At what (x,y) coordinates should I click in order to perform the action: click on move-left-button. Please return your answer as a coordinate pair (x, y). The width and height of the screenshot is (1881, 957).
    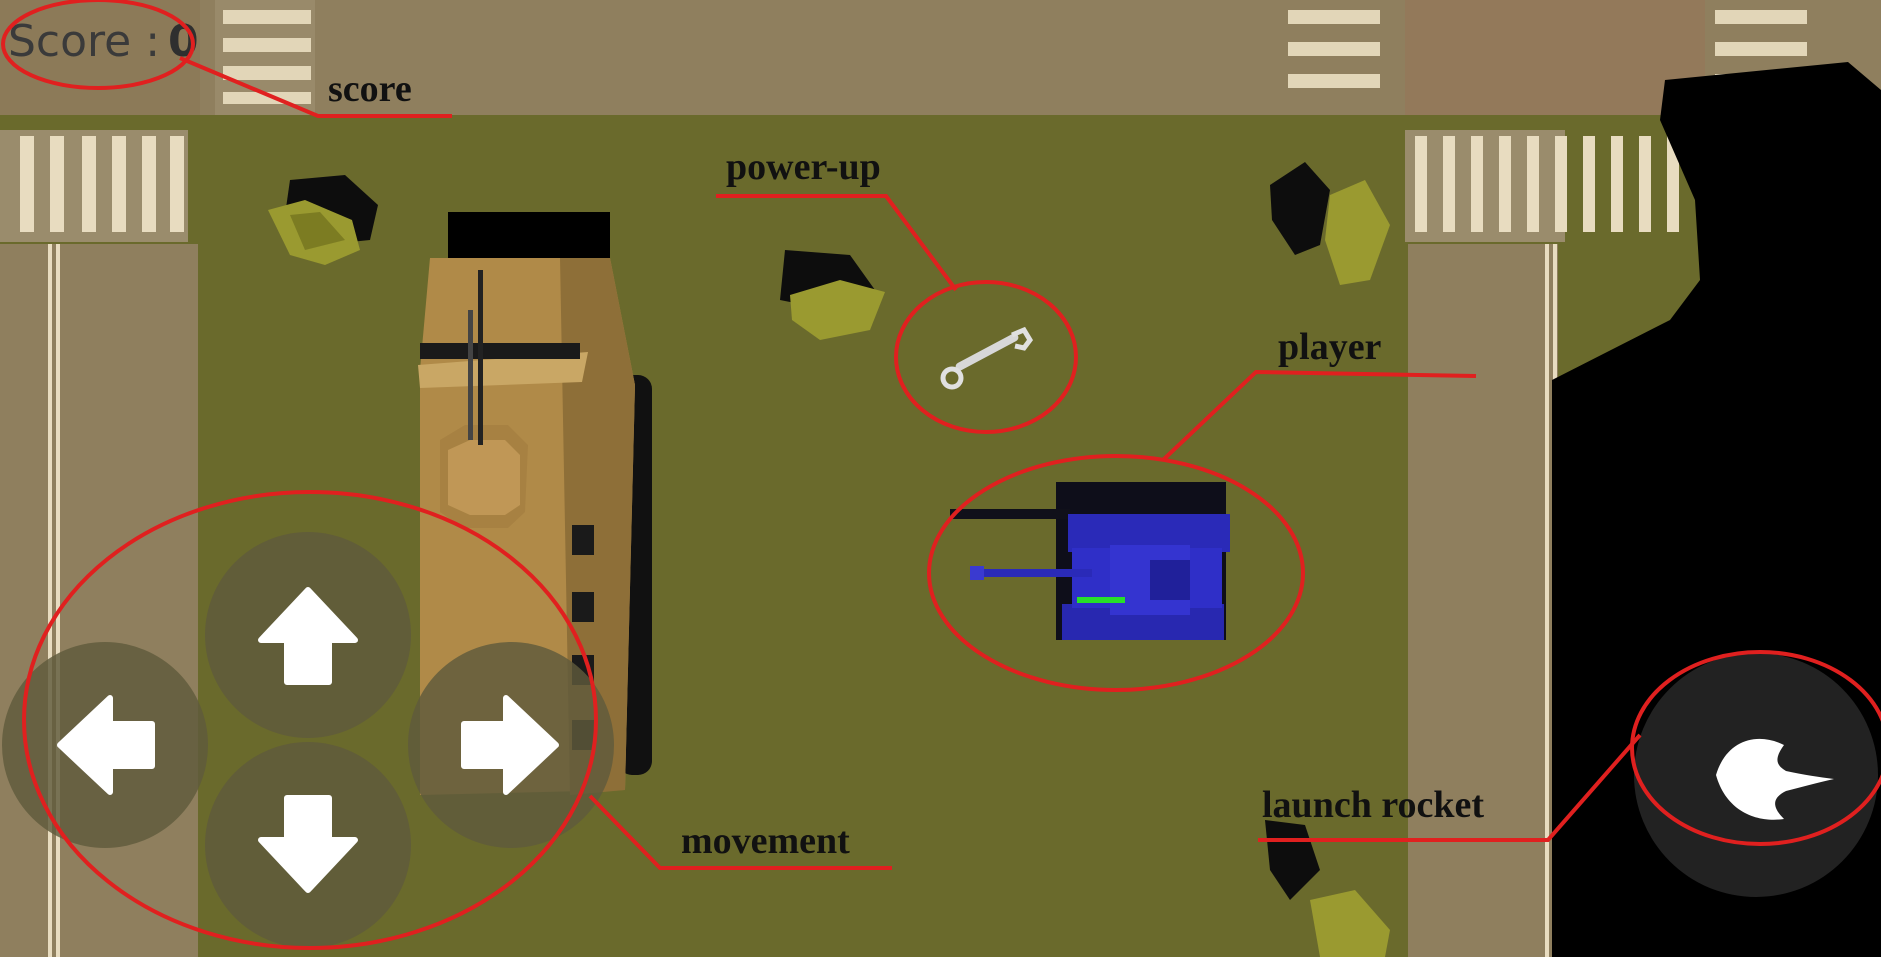
    Looking at the image, I should click on (105, 745).